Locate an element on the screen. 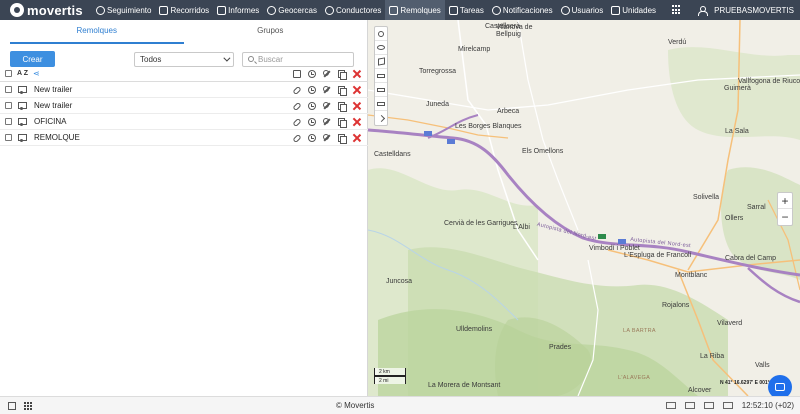 The height and width of the screenshot is (414, 800). panel-toggle-icon is located at coordinates (12, 405).